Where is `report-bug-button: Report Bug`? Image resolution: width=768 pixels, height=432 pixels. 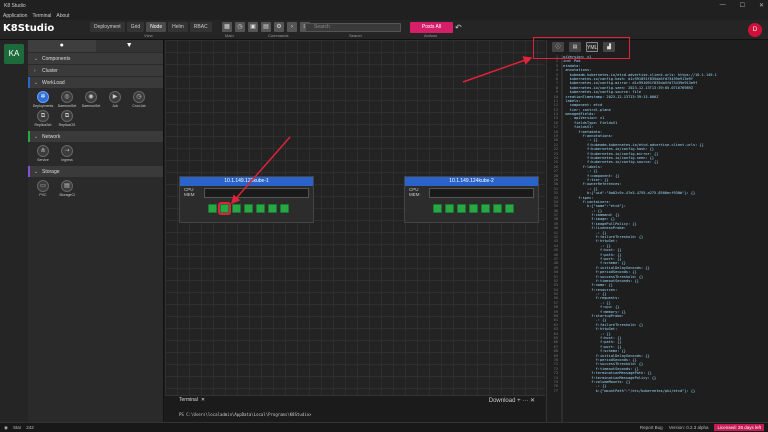
report-bug-button: Report Bug is located at coordinates (651, 427).